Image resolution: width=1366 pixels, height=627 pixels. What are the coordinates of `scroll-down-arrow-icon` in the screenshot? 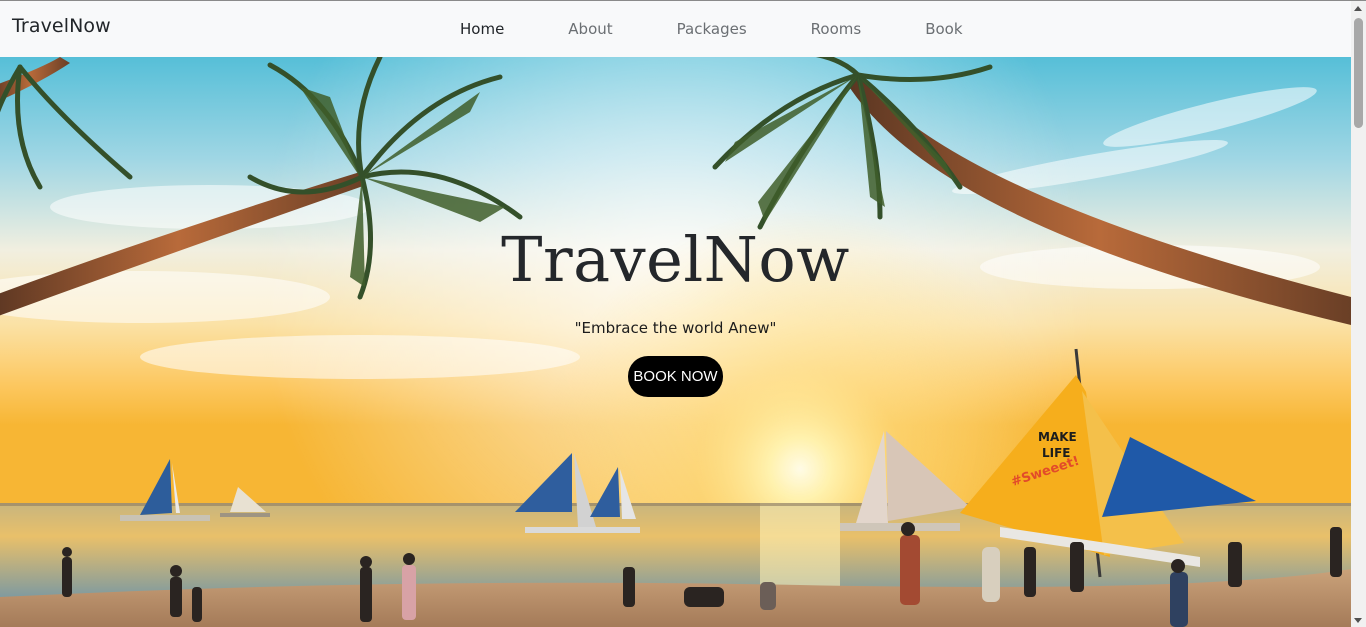 It's located at (1358, 620).